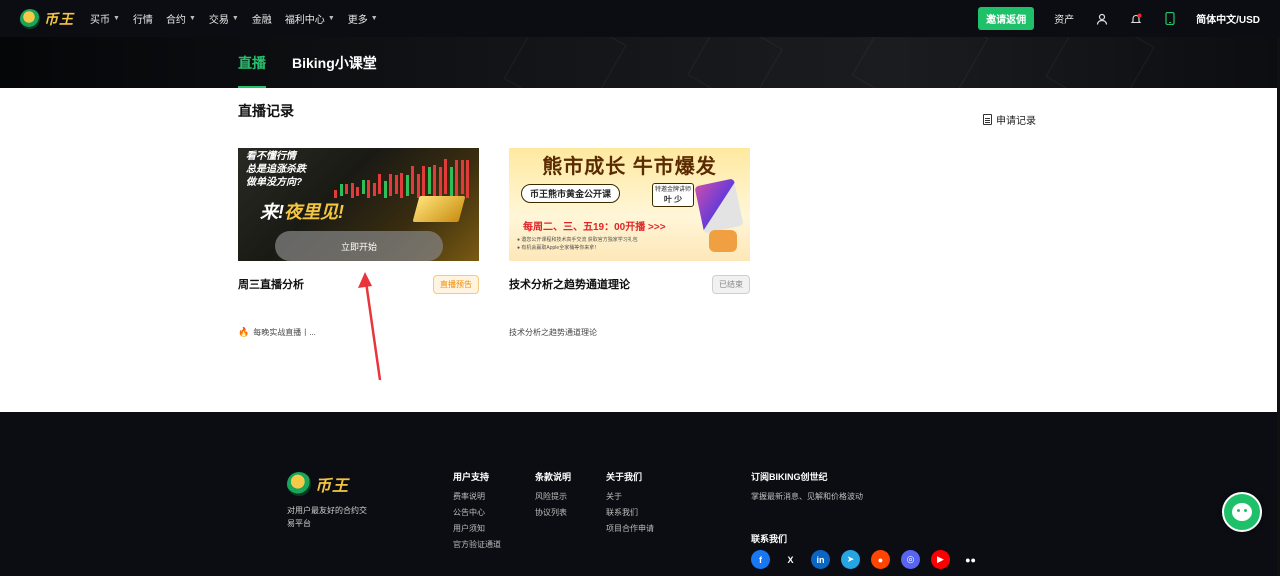 The height and width of the screenshot is (576, 1280). What do you see at coordinates (1136, 19) in the screenshot?
I see `notification-bell-icon` at bounding box center [1136, 19].